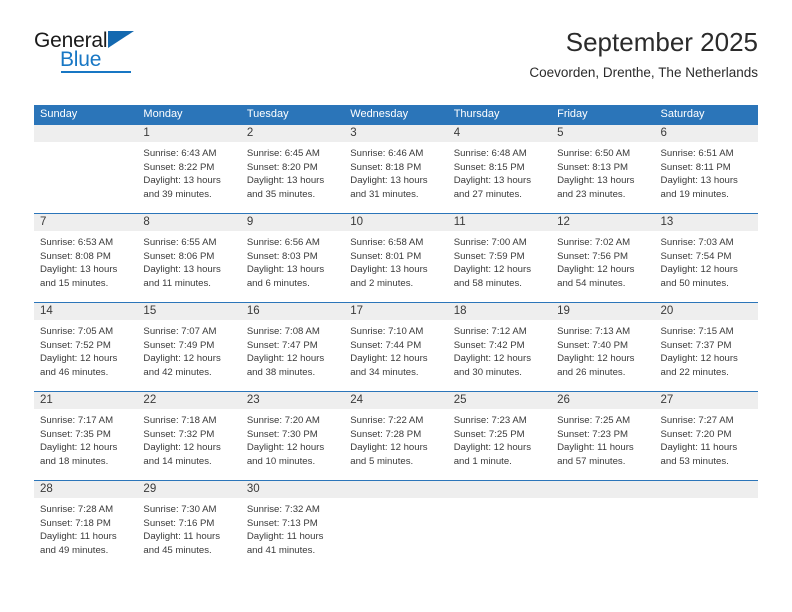 The image size is (792, 612). What do you see at coordinates (487, 372) in the screenshot?
I see `daylight-text-line2: and 30 minutes.` at bounding box center [487, 372].